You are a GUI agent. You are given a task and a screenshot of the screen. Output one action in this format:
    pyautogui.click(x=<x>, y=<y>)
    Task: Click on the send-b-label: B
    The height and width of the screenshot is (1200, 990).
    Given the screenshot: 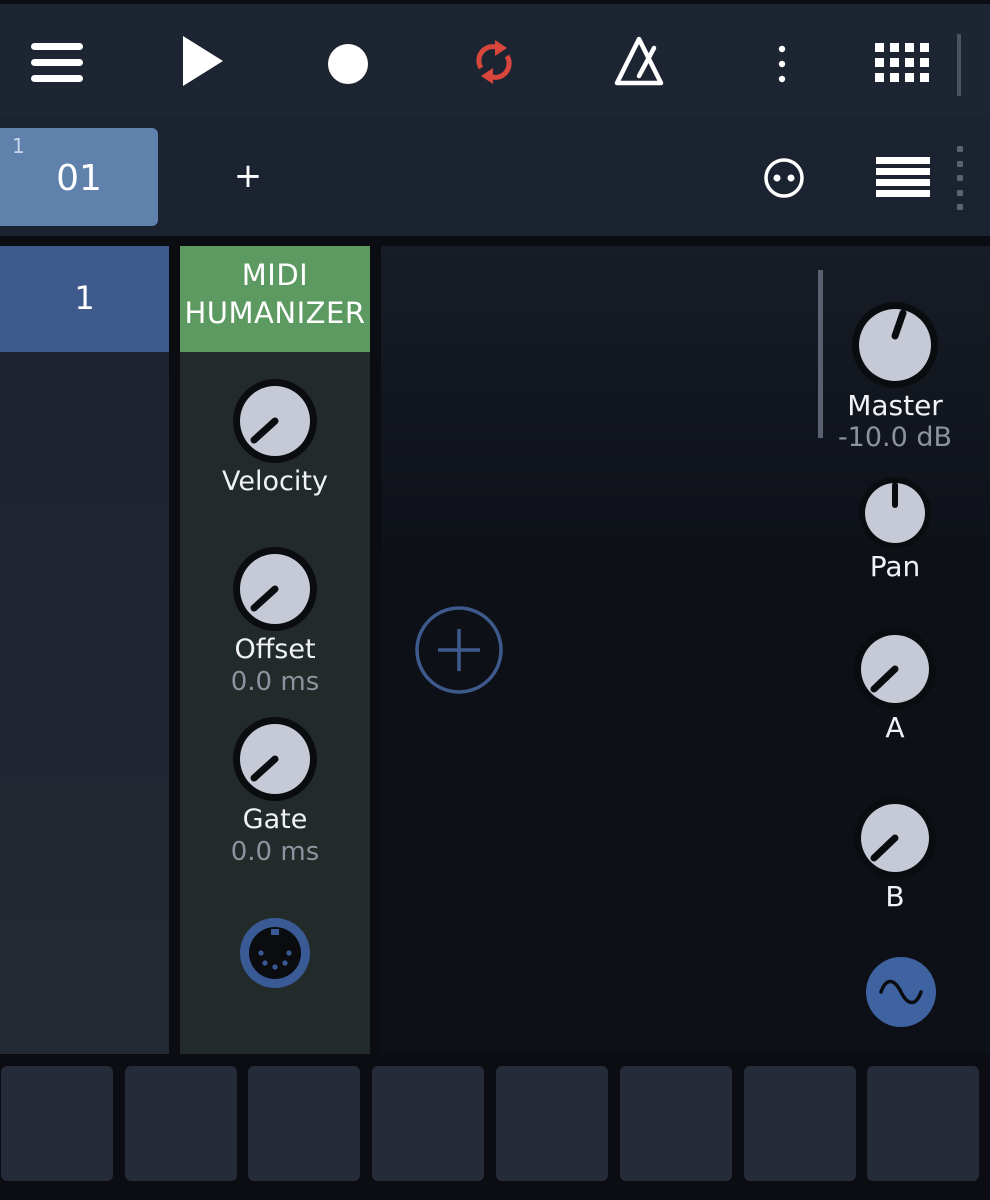 What is the action you would take?
    pyautogui.click(x=895, y=896)
    